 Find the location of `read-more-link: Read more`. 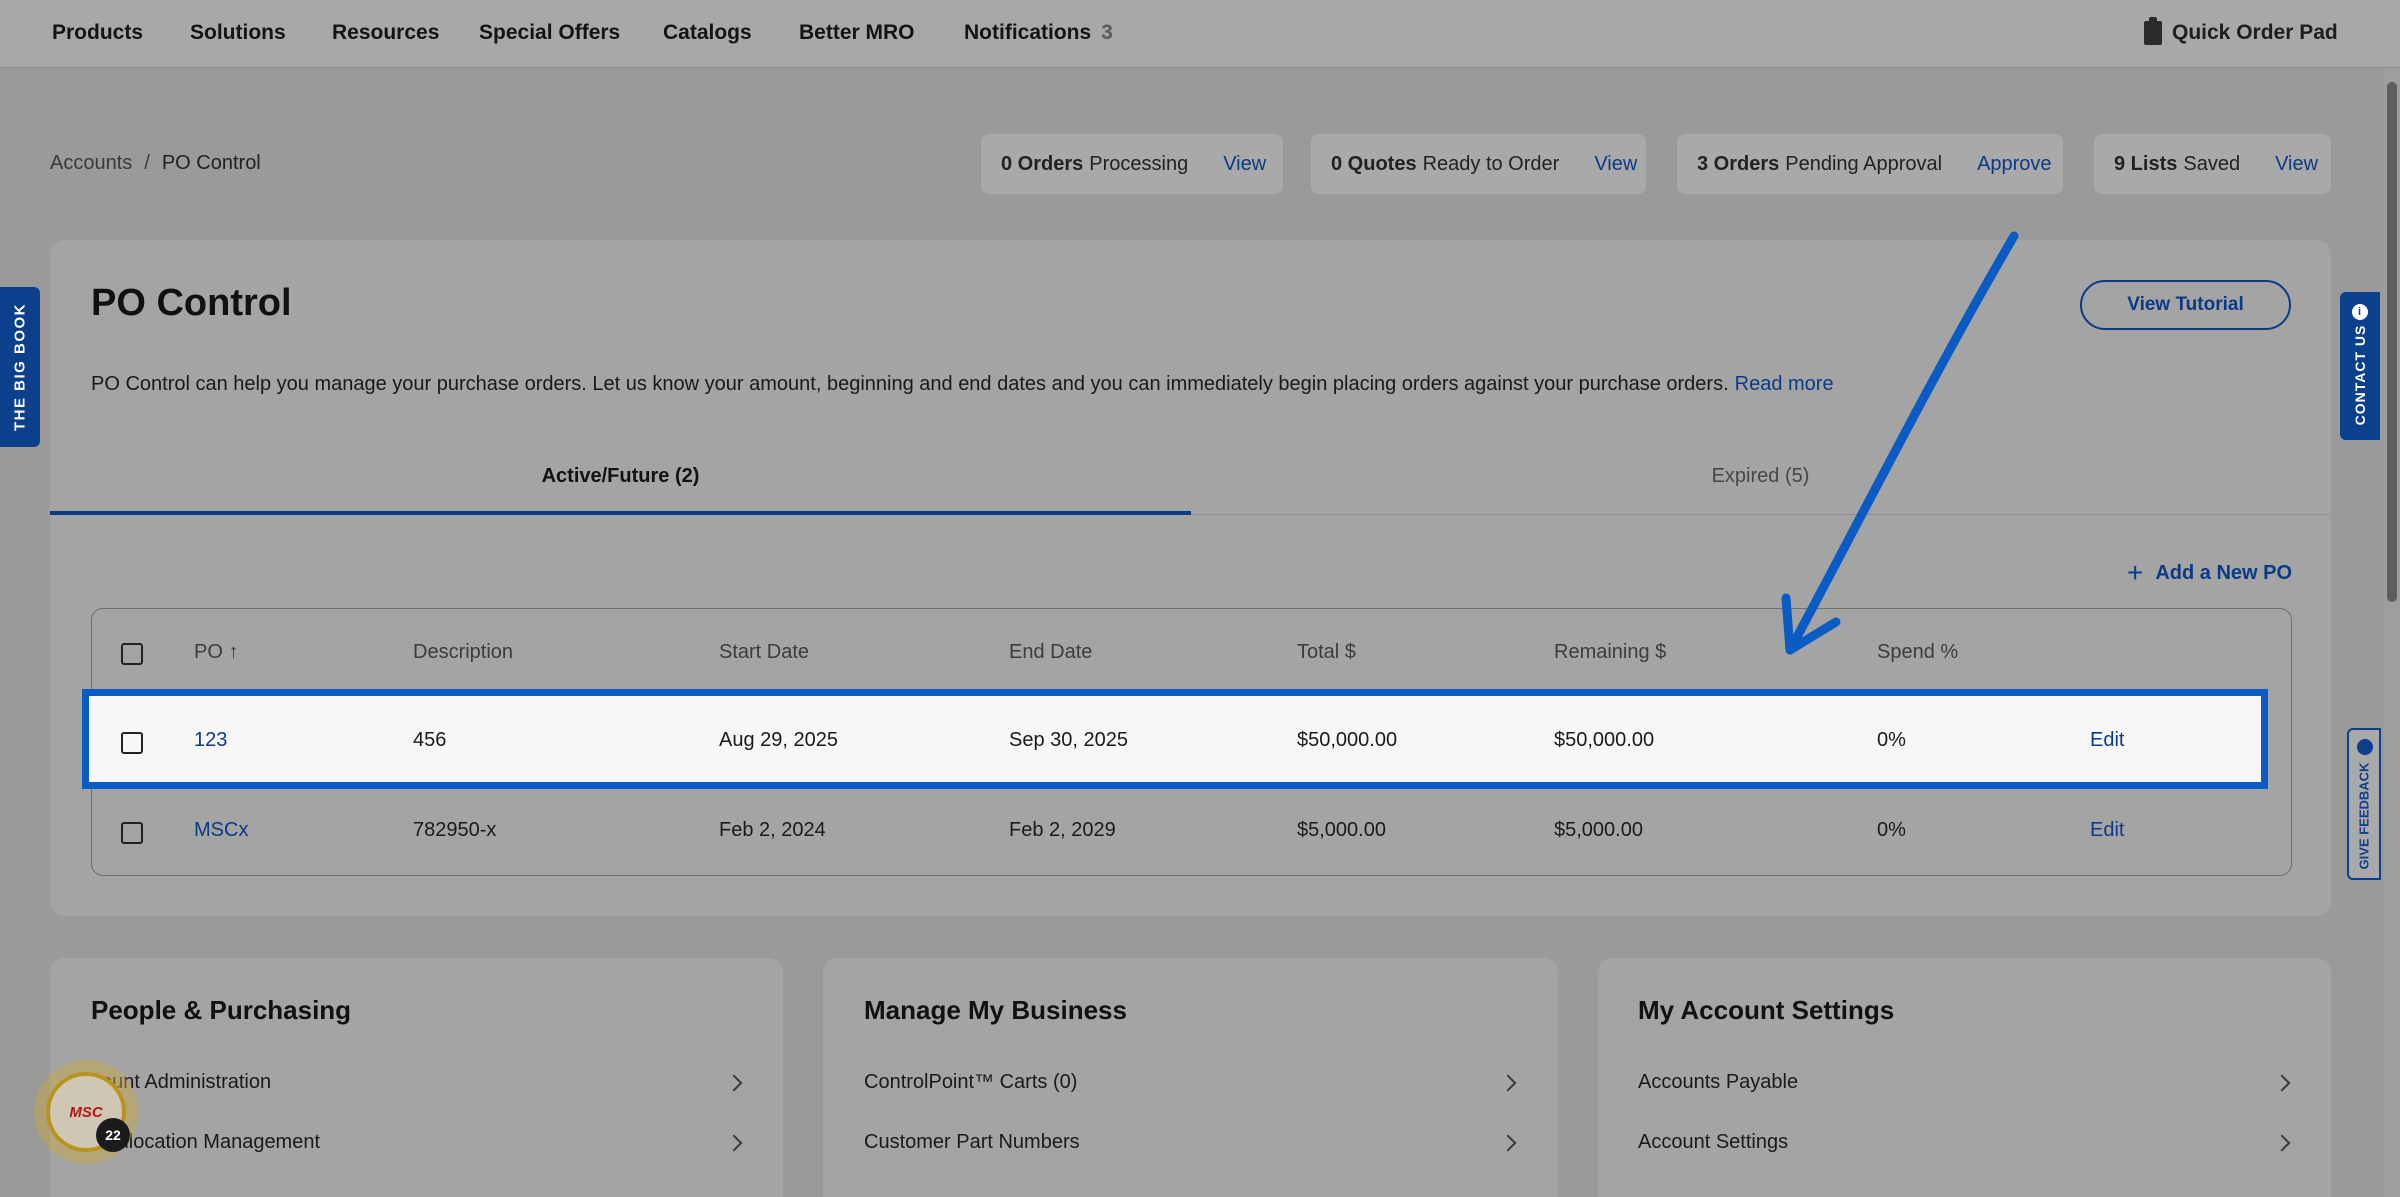

read-more-link: Read more is located at coordinates (1784, 384).